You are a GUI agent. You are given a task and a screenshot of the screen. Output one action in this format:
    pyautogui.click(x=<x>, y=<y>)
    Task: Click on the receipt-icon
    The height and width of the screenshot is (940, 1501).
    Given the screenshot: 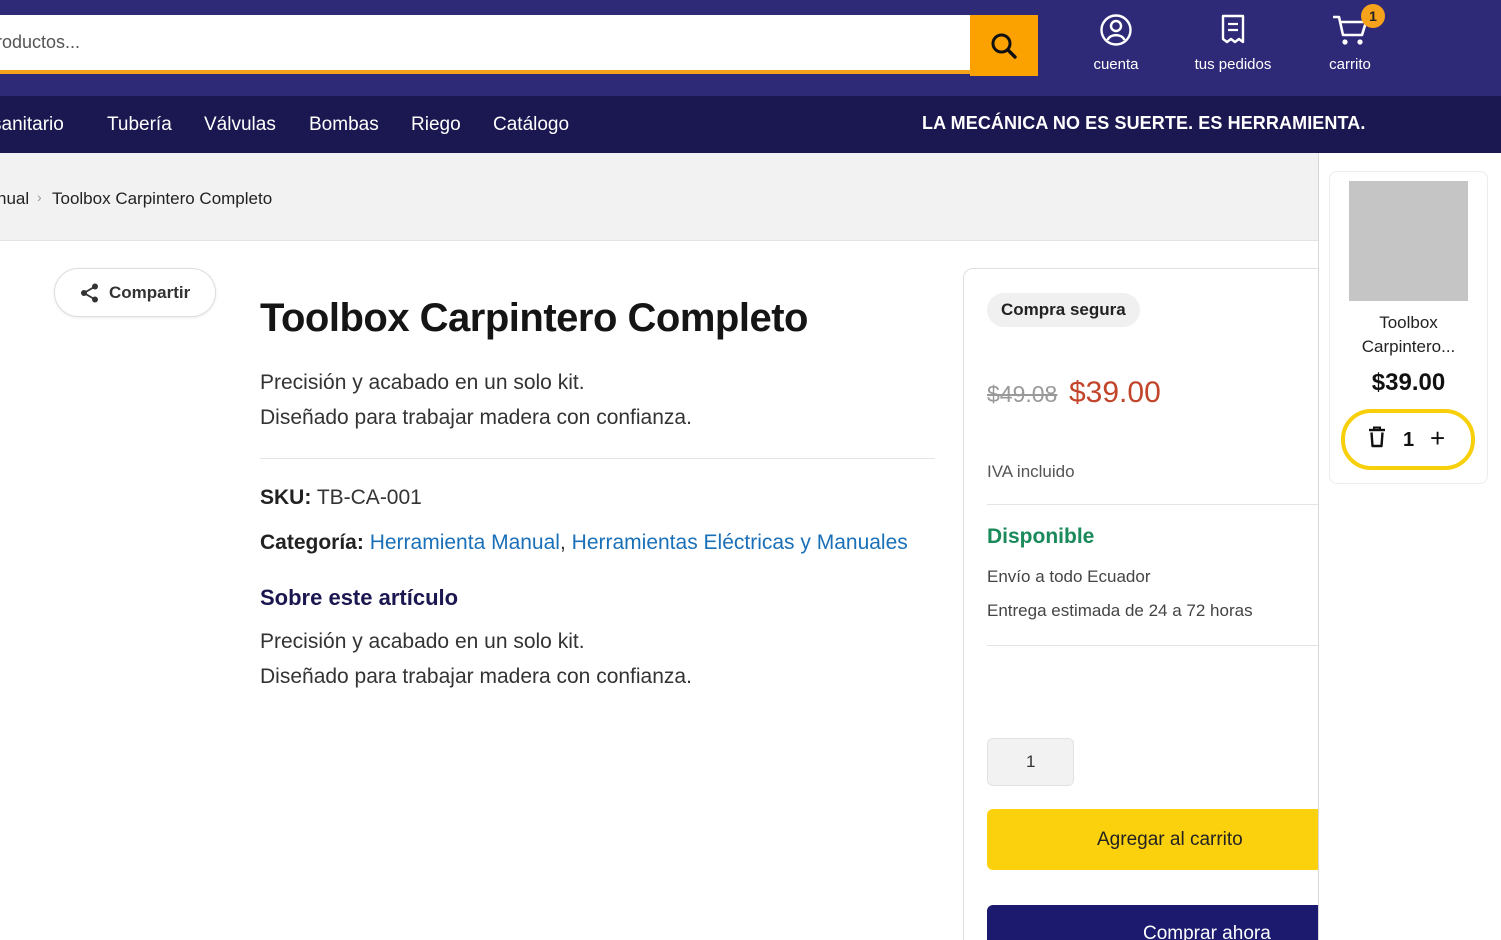 What is the action you would take?
    pyautogui.click(x=1233, y=29)
    